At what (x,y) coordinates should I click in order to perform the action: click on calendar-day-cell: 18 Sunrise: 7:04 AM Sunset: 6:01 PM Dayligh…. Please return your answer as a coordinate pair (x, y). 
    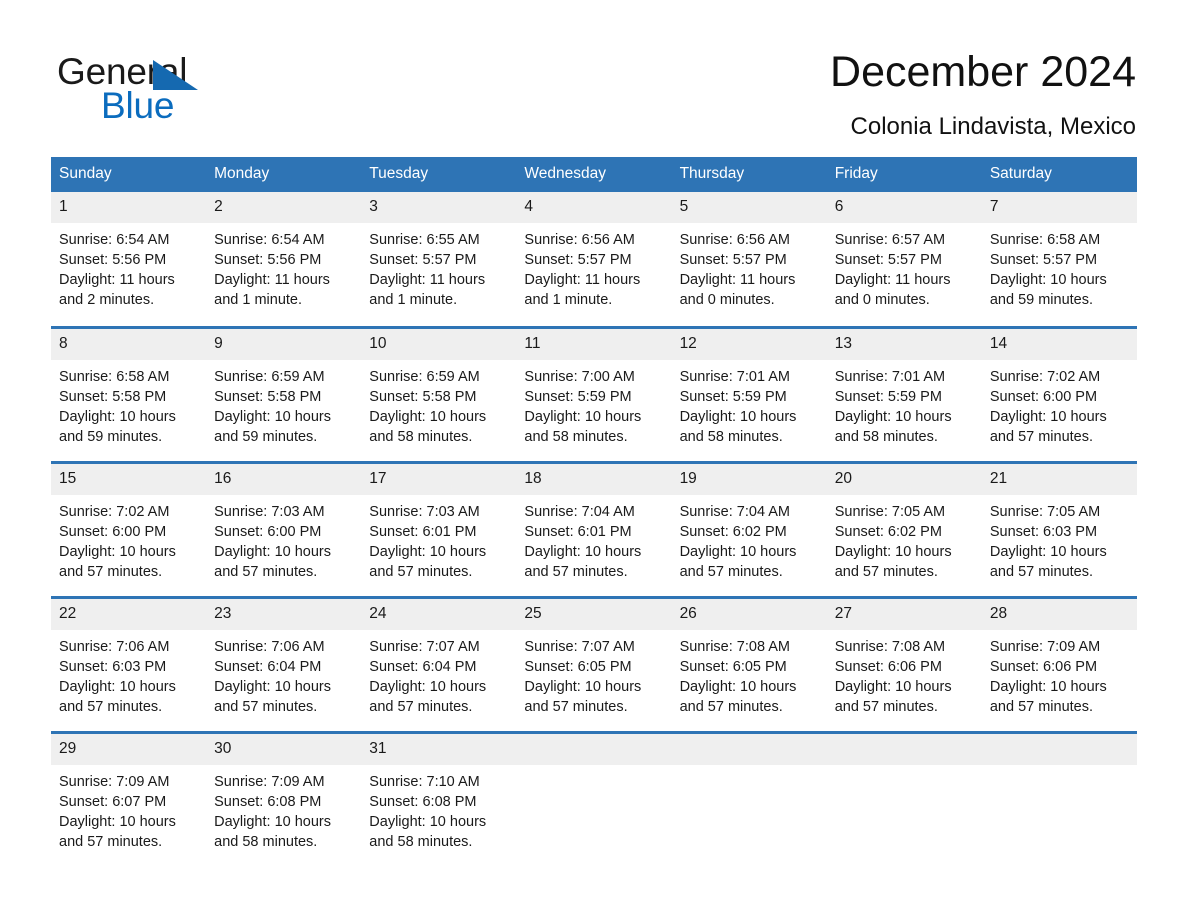
    Looking at the image, I should click on (594, 528).